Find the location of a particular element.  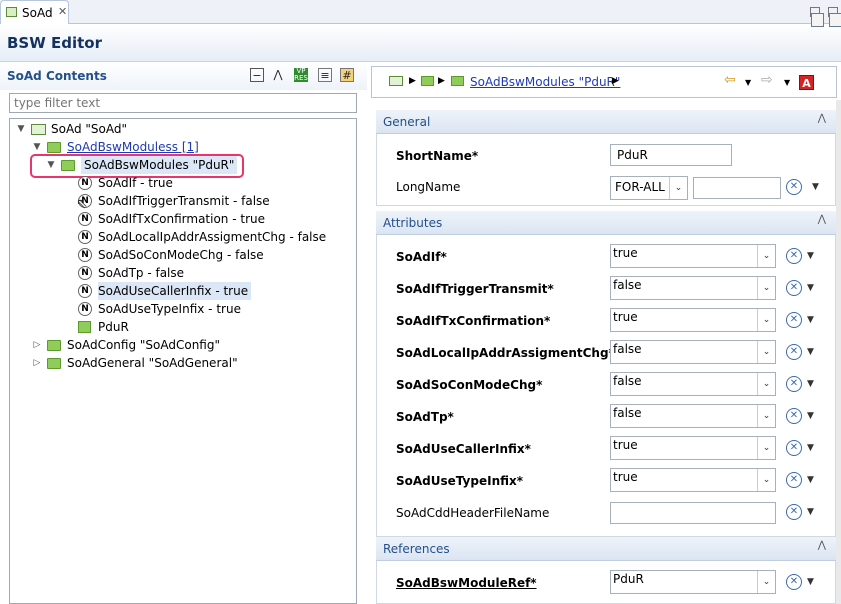

vp-res-icon: VP RES is located at coordinates (301, 75).